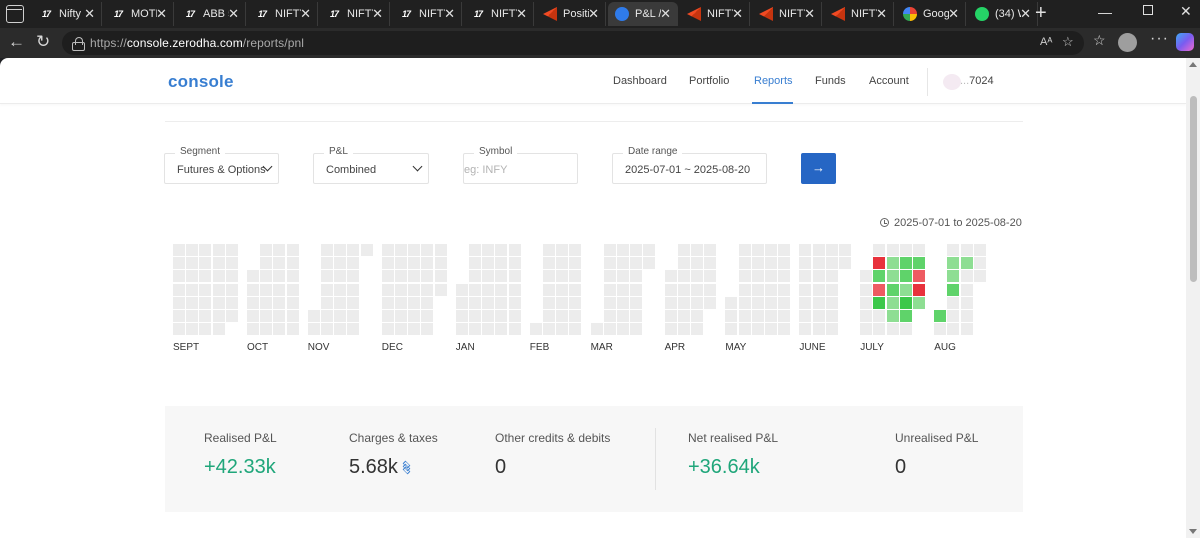  What do you see at coordinates (499, 14) in the screenshot?
I see `browser-tab: 17 NIFTY✕` at bounding box center [499, 14].